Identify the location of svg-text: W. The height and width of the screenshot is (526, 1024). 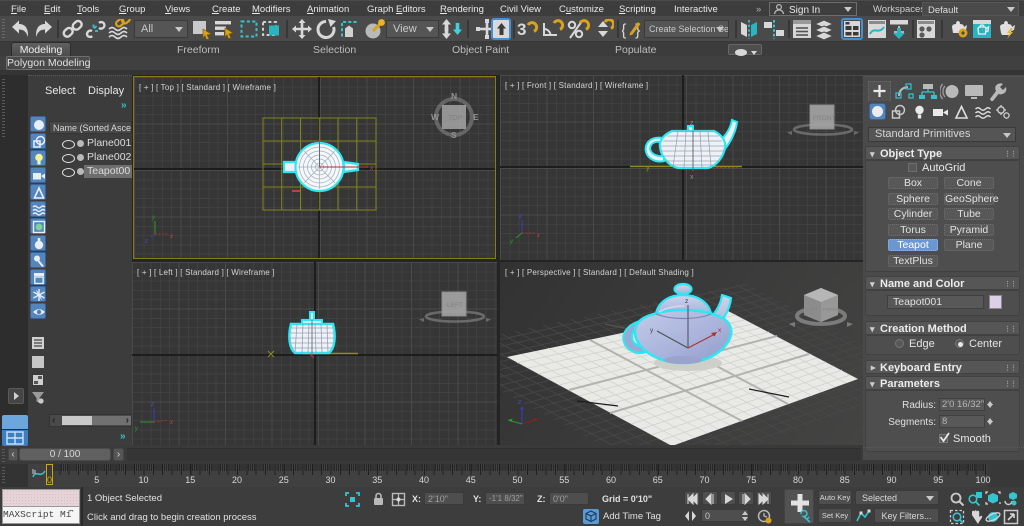
(435, 117).